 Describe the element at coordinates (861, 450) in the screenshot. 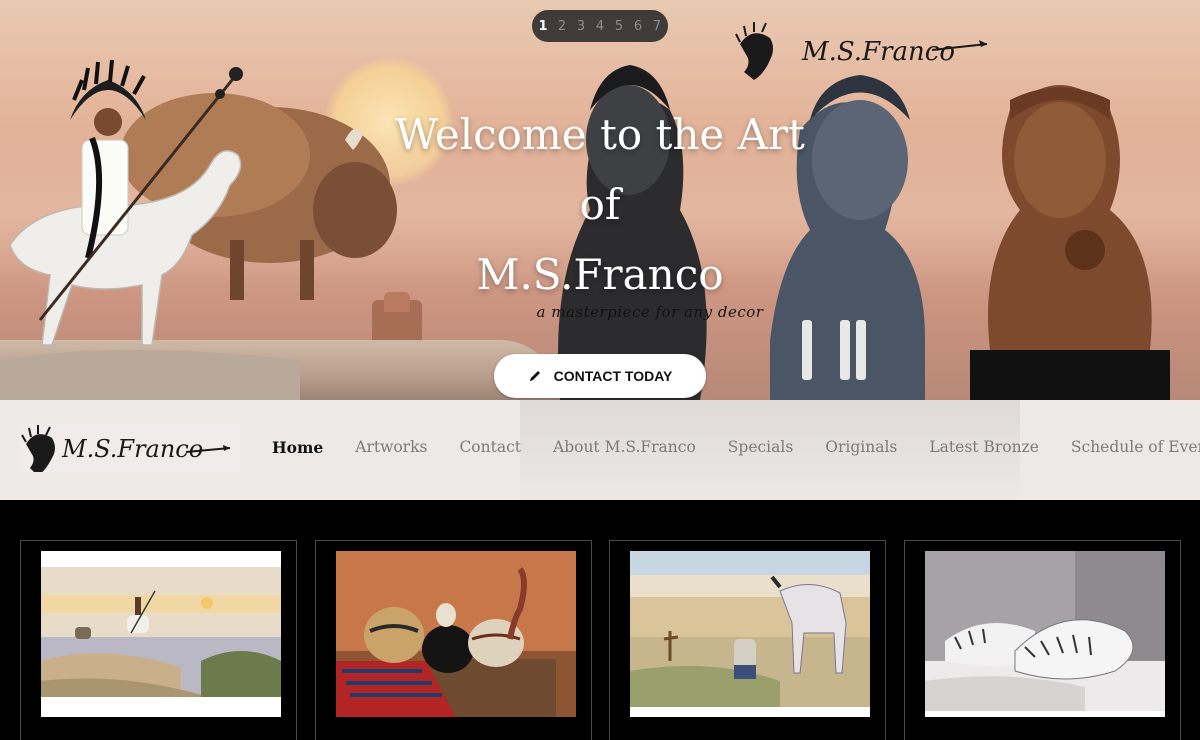

I see `nav-originals: Originals` at that location.